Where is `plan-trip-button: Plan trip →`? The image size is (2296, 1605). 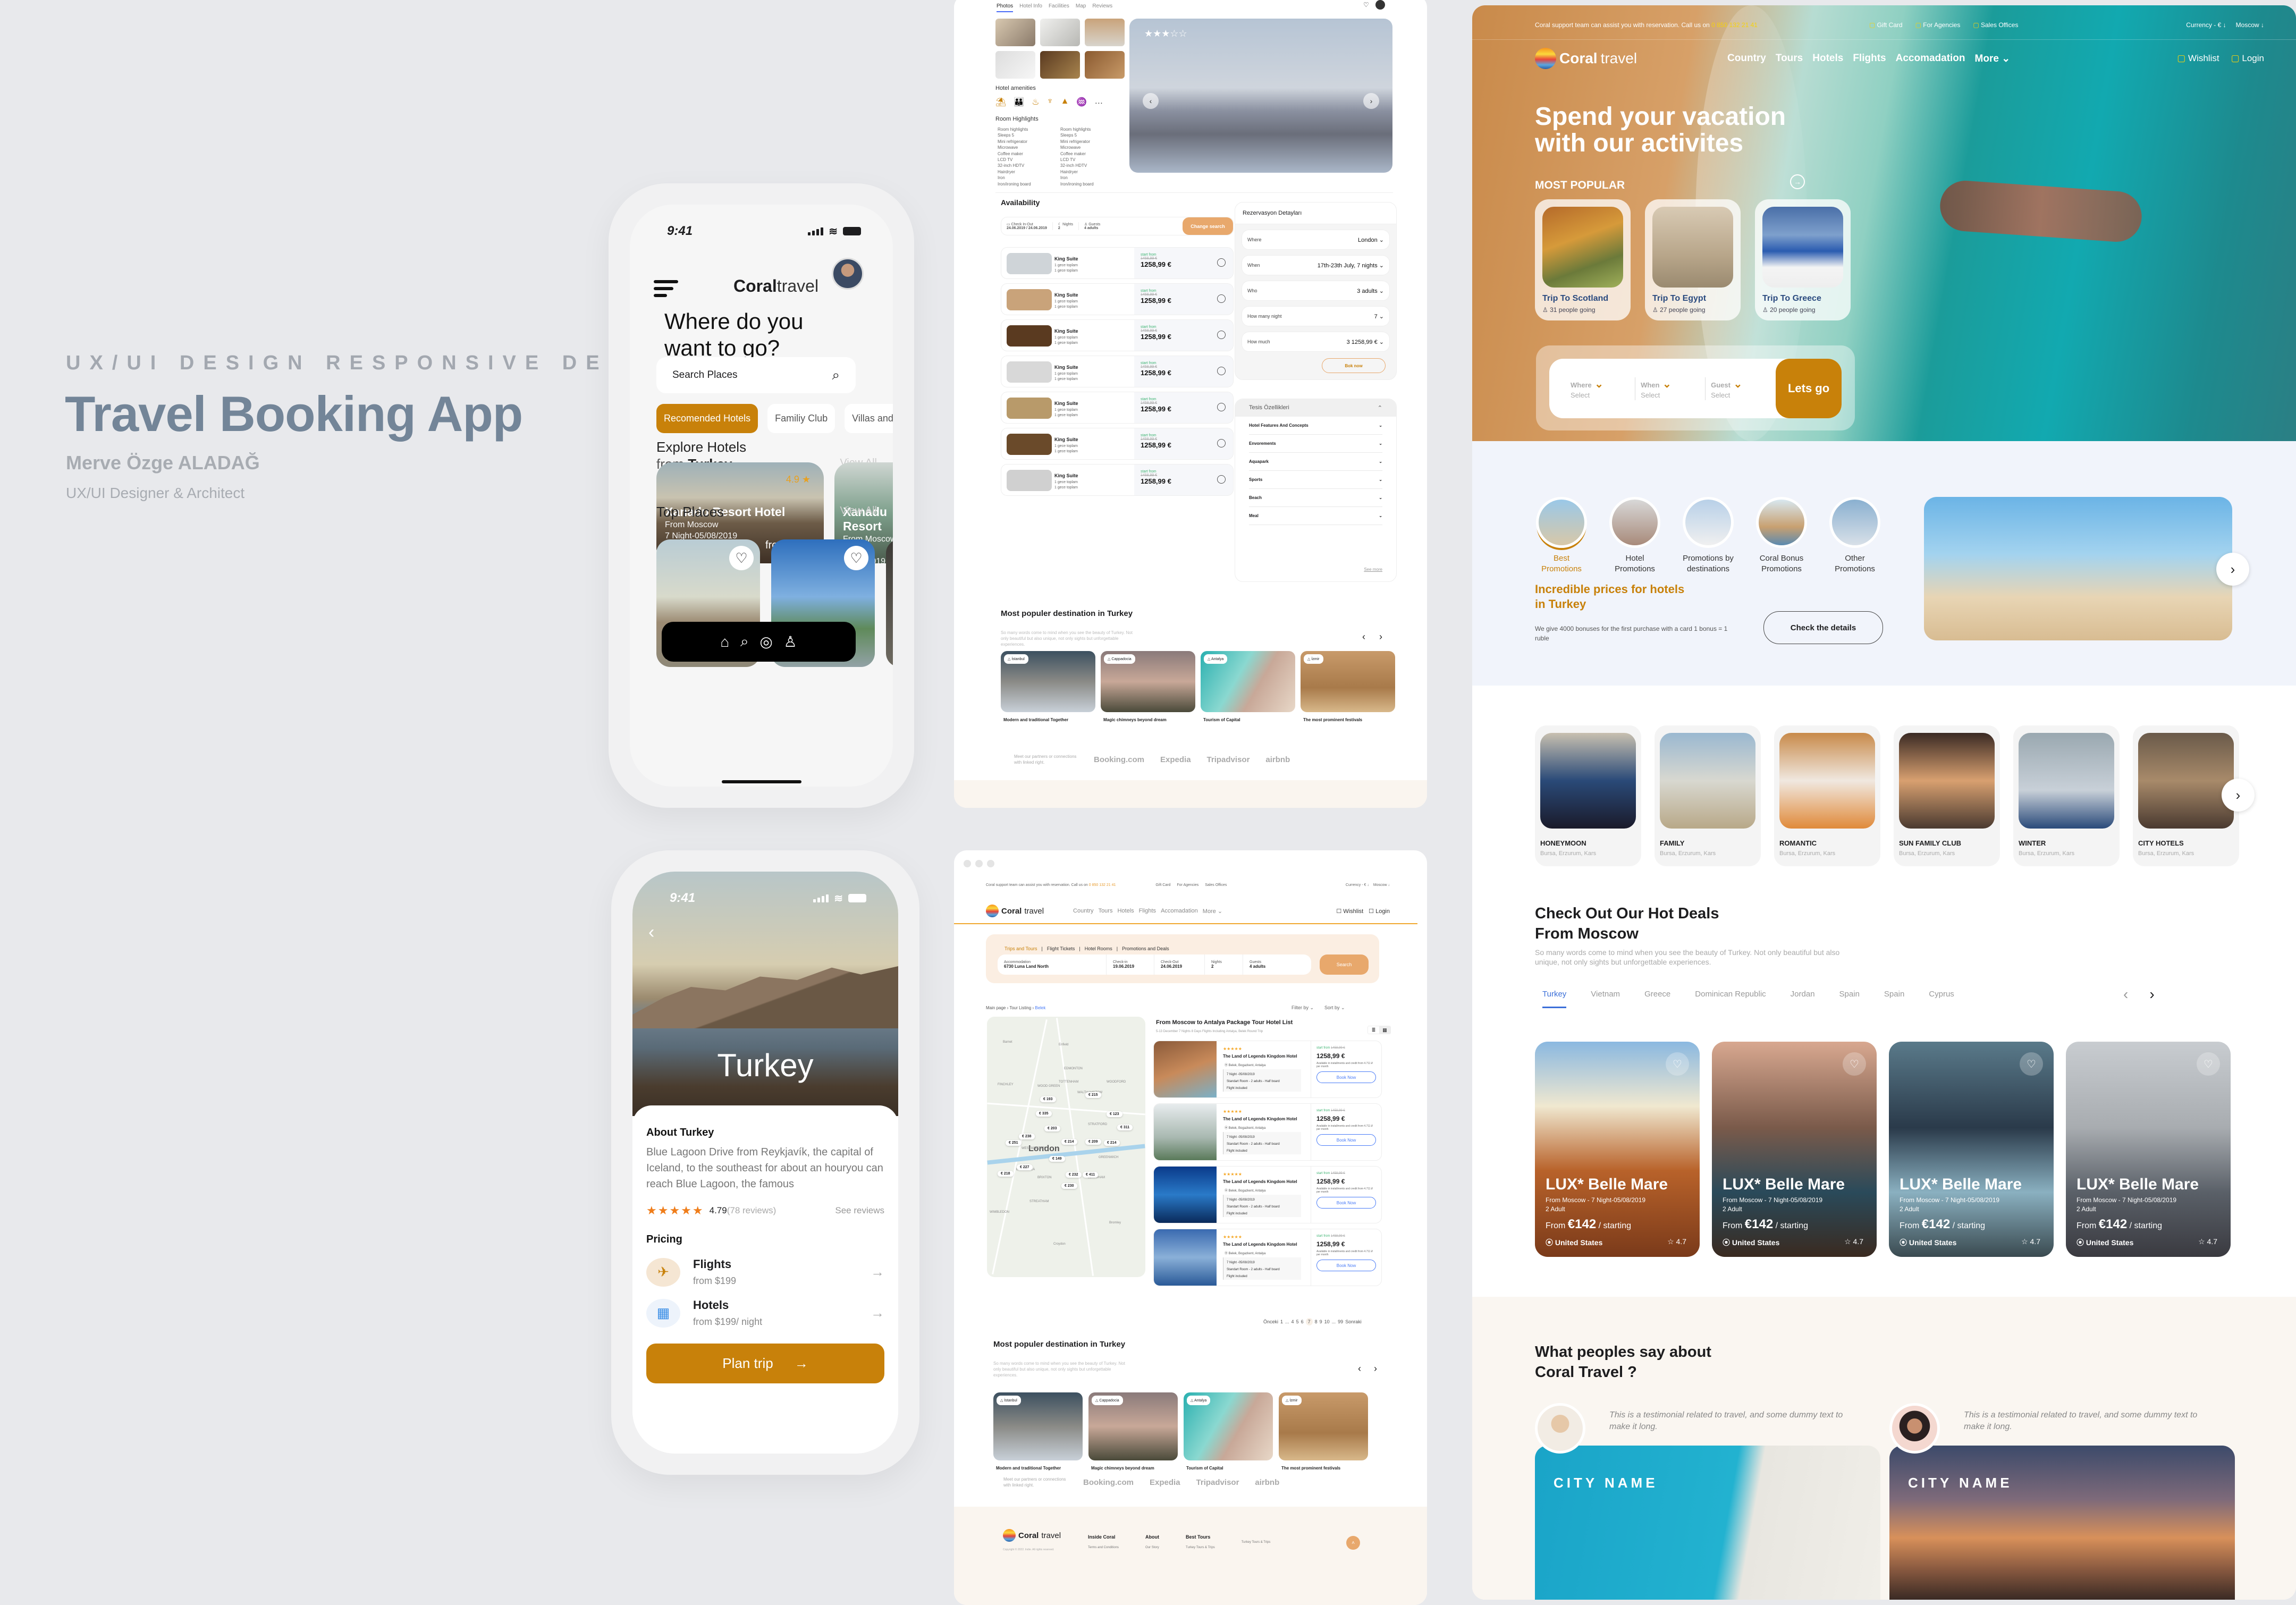 plan-trip-button: Plan trip → is located at coordinates (765, 1363).